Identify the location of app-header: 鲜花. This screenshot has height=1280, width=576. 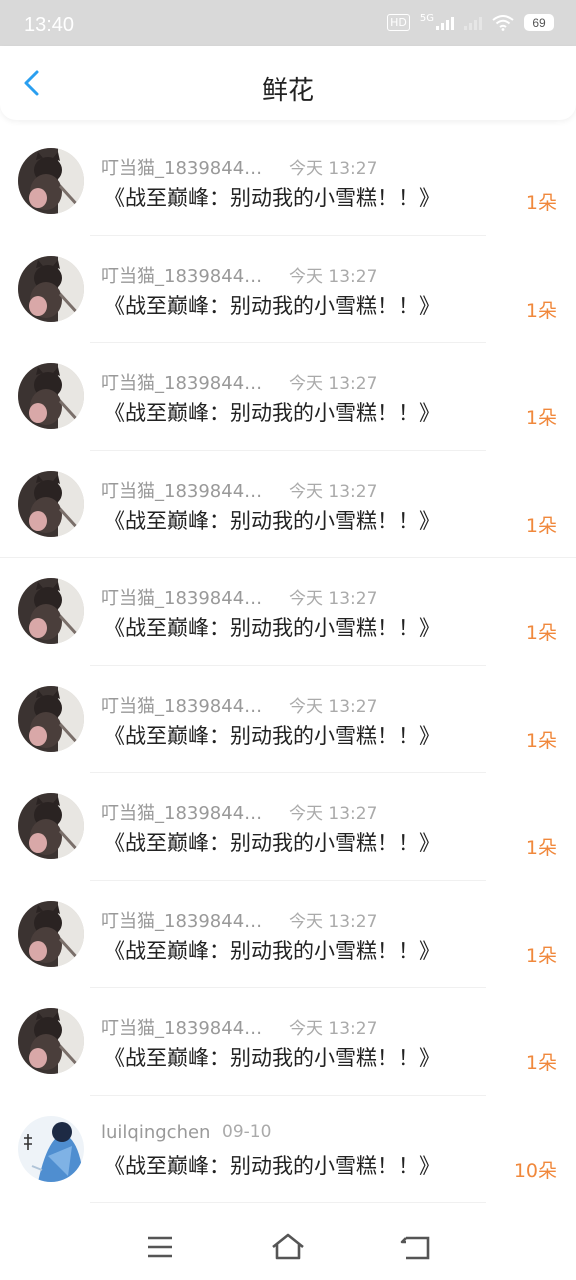
(288, 83).